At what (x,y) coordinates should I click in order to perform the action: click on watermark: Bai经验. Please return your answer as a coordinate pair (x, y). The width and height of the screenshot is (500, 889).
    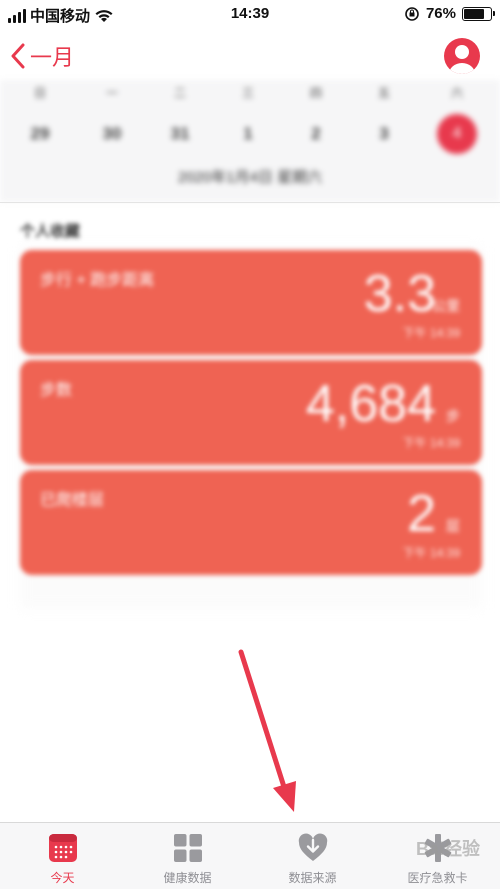
    Looking at the image, I should click on (447, 849).